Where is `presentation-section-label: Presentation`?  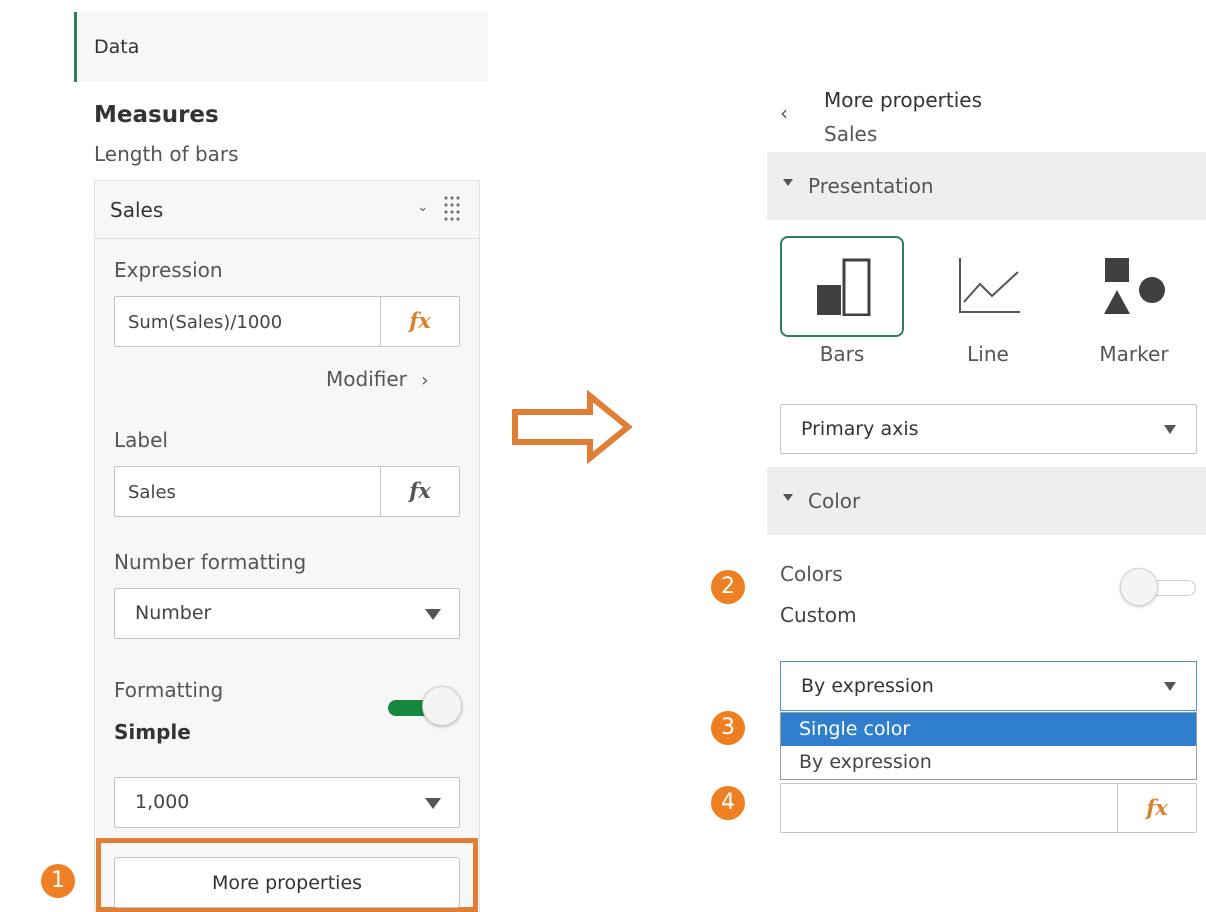
presentation-section-label: Presentation is located at coordinates (871, 186).